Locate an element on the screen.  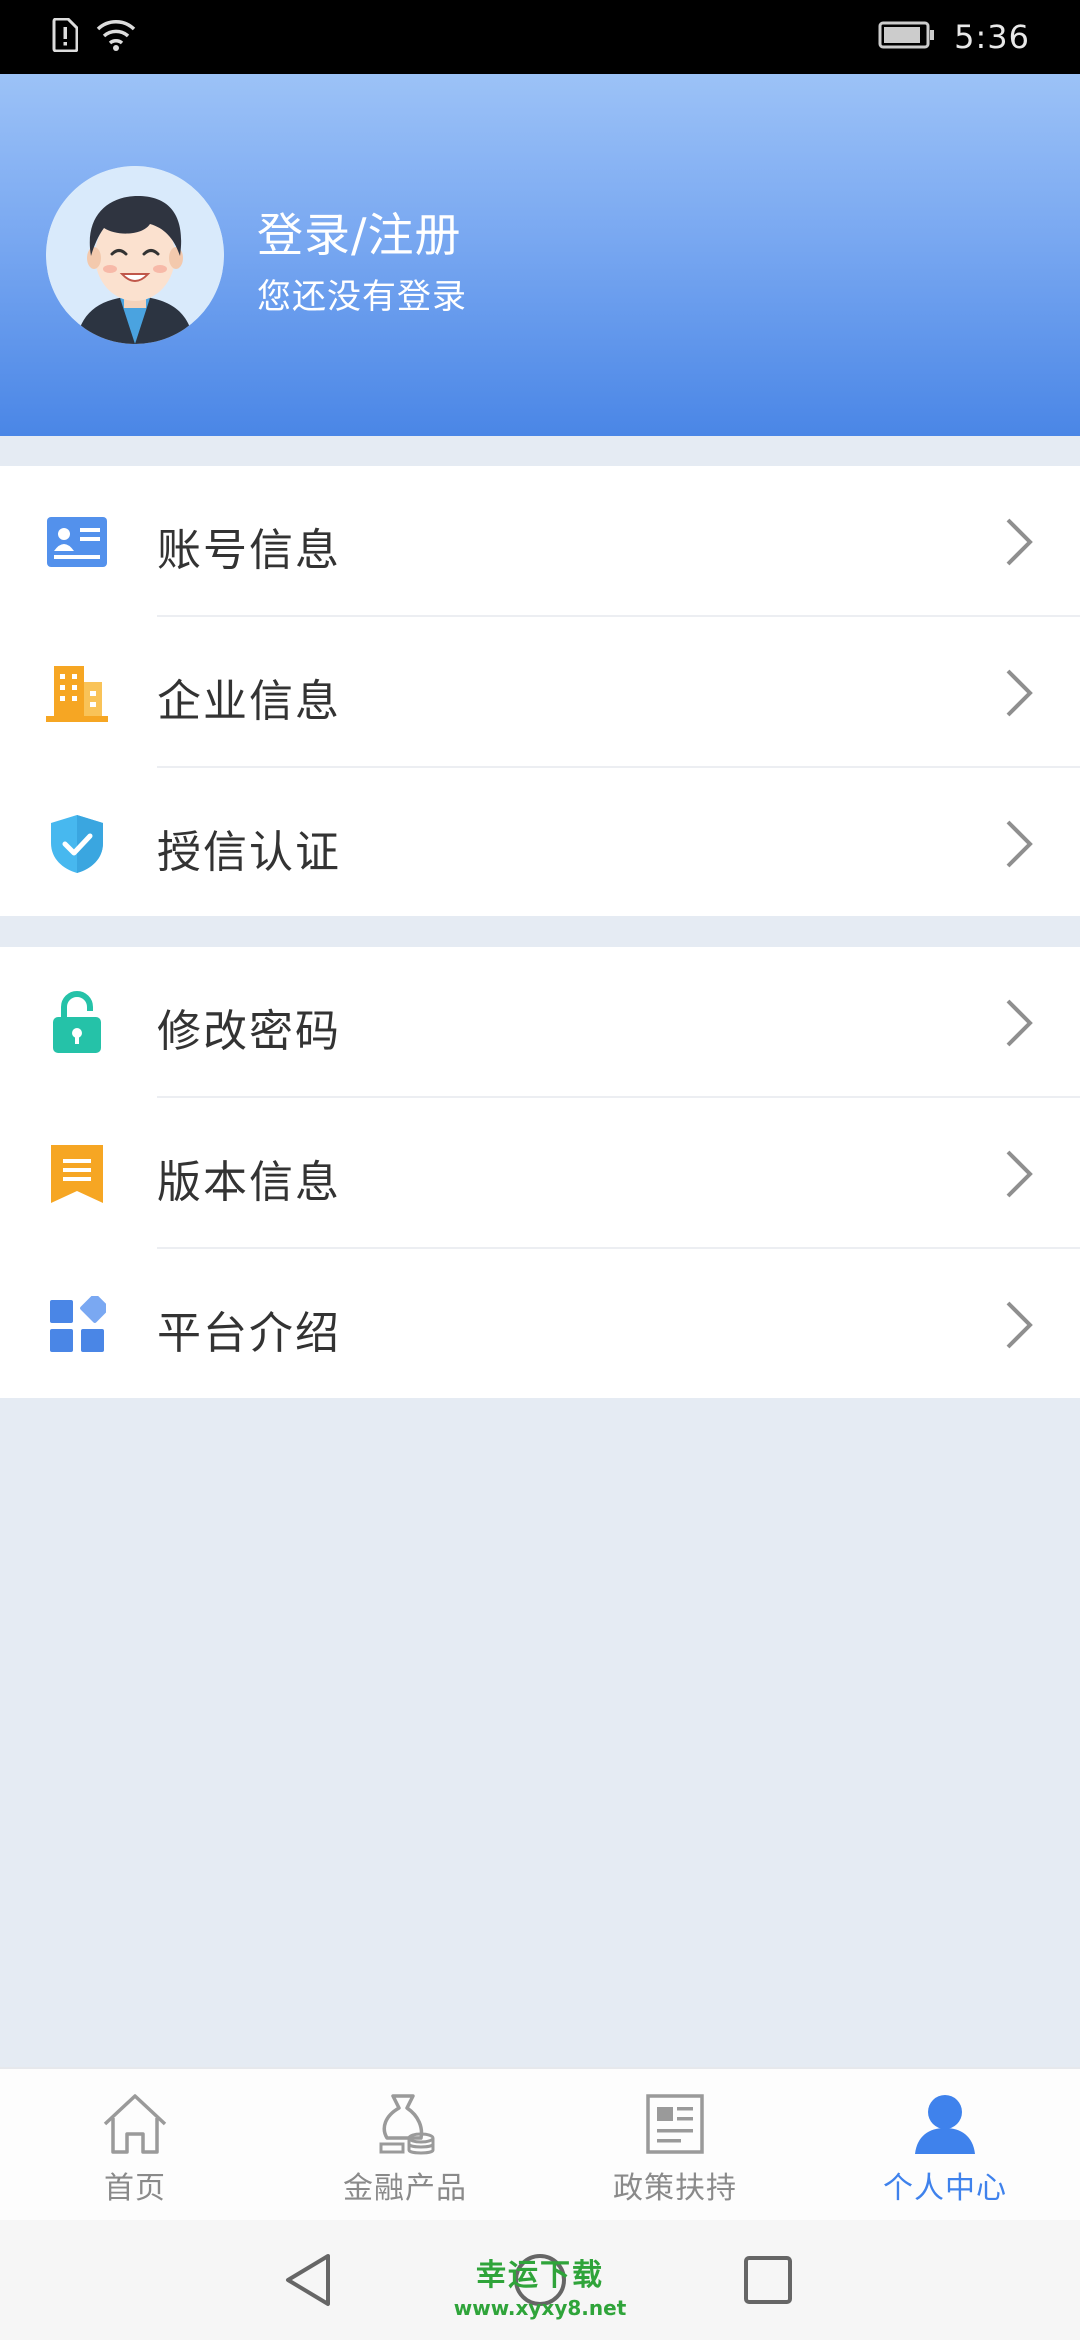
tab-financial-products: 金融产品 is located at coordinates (405, 2144).